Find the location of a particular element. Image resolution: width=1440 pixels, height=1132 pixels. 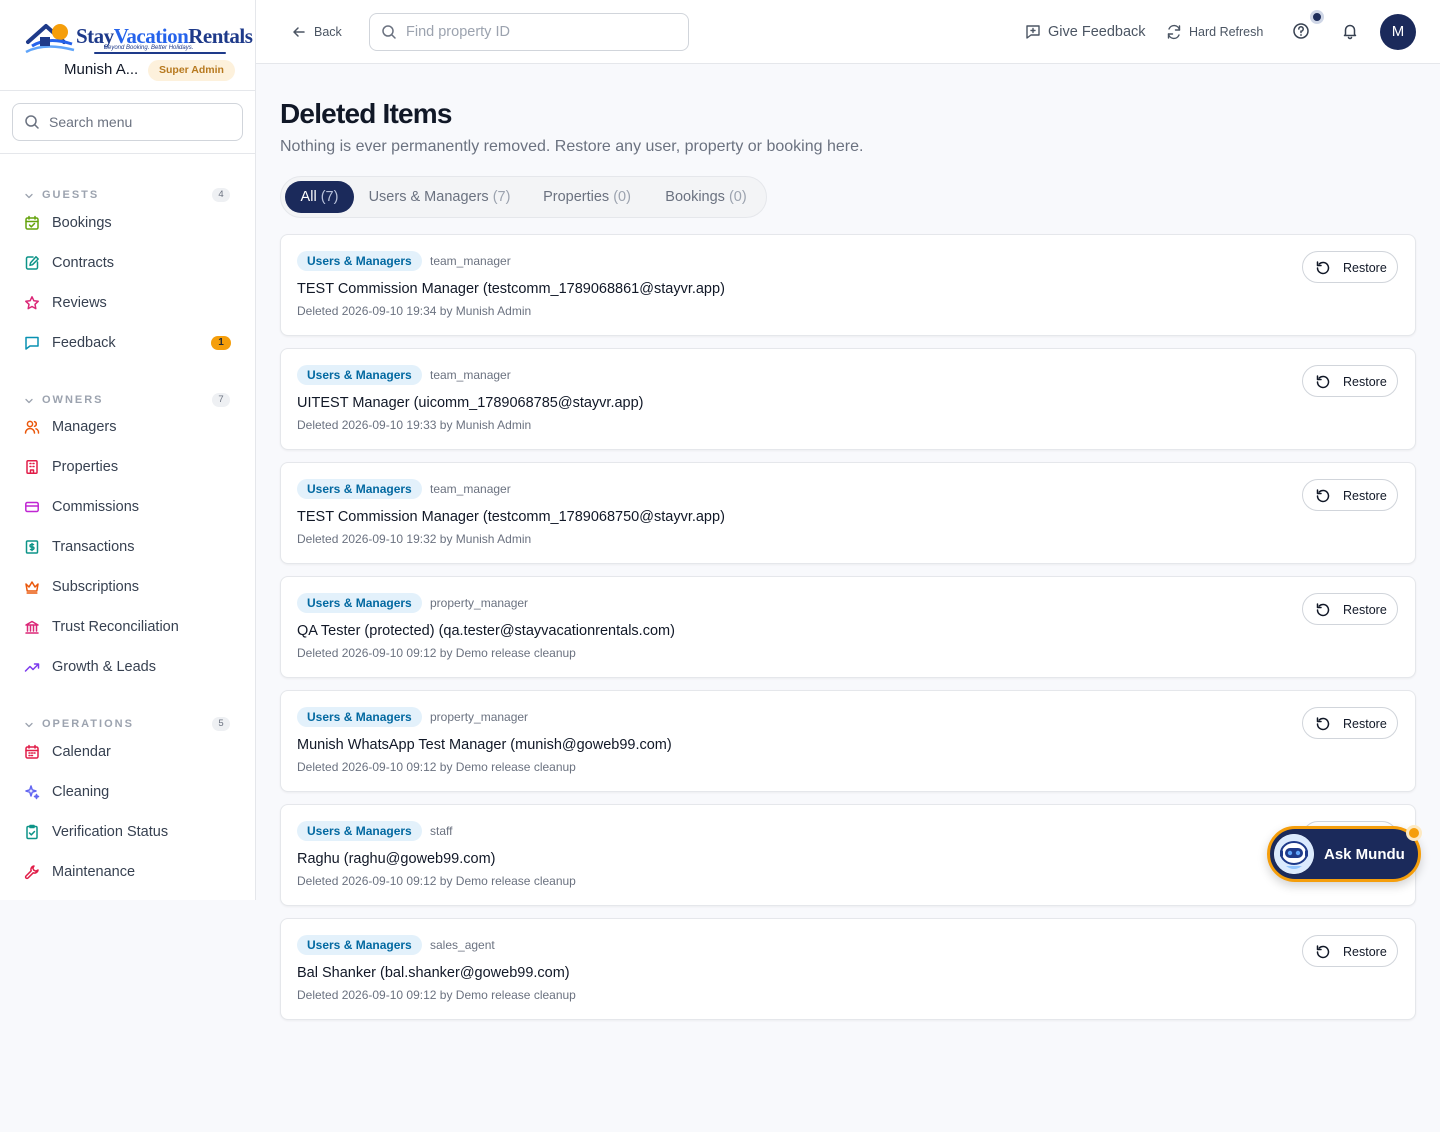

give-feedback-label: Give Feedback is located at coordinates (1097, 32).